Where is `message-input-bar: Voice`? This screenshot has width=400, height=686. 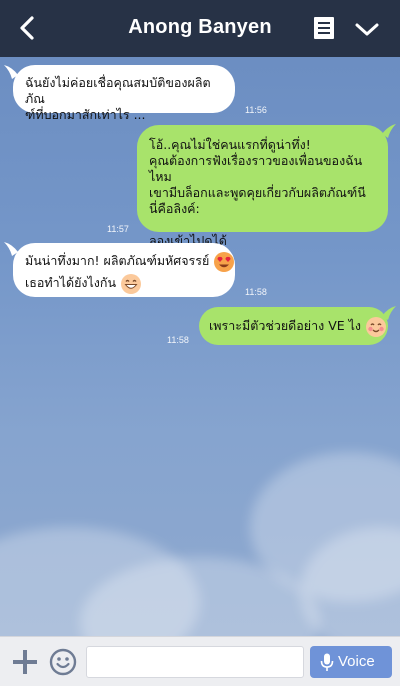
message-input-bar: Voice is located at coordinates (200, 661).